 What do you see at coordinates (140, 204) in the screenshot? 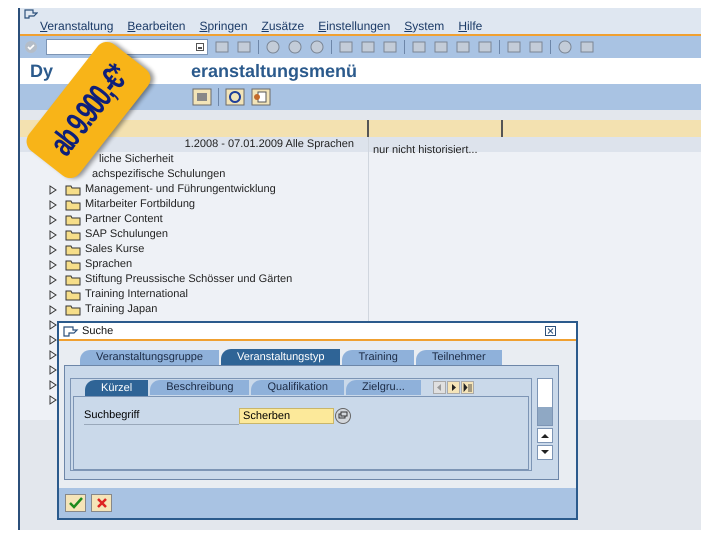
I see `tree-item: Mitarbeiter Fortbildung` at bounding box center [140, 204].